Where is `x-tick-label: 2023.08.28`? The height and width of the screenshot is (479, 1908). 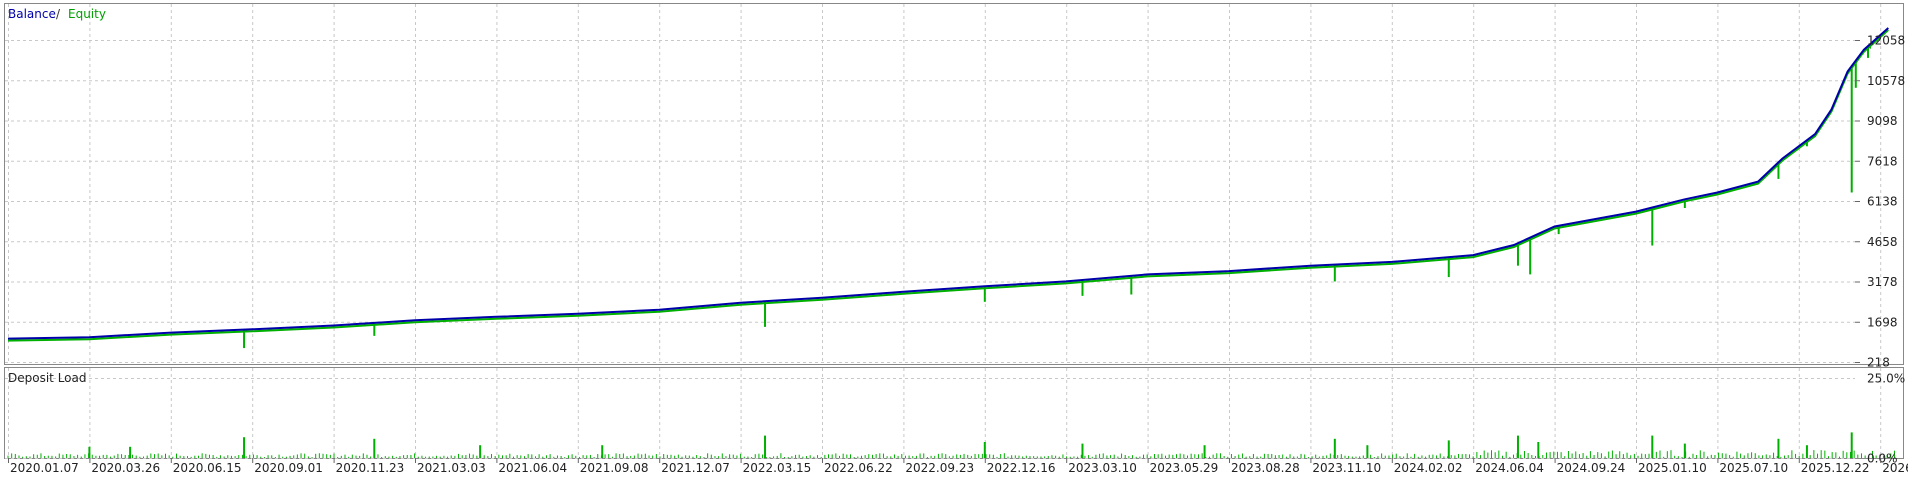
x-tick-label: 2023.08.28 is located at coordinates (1265, 468).